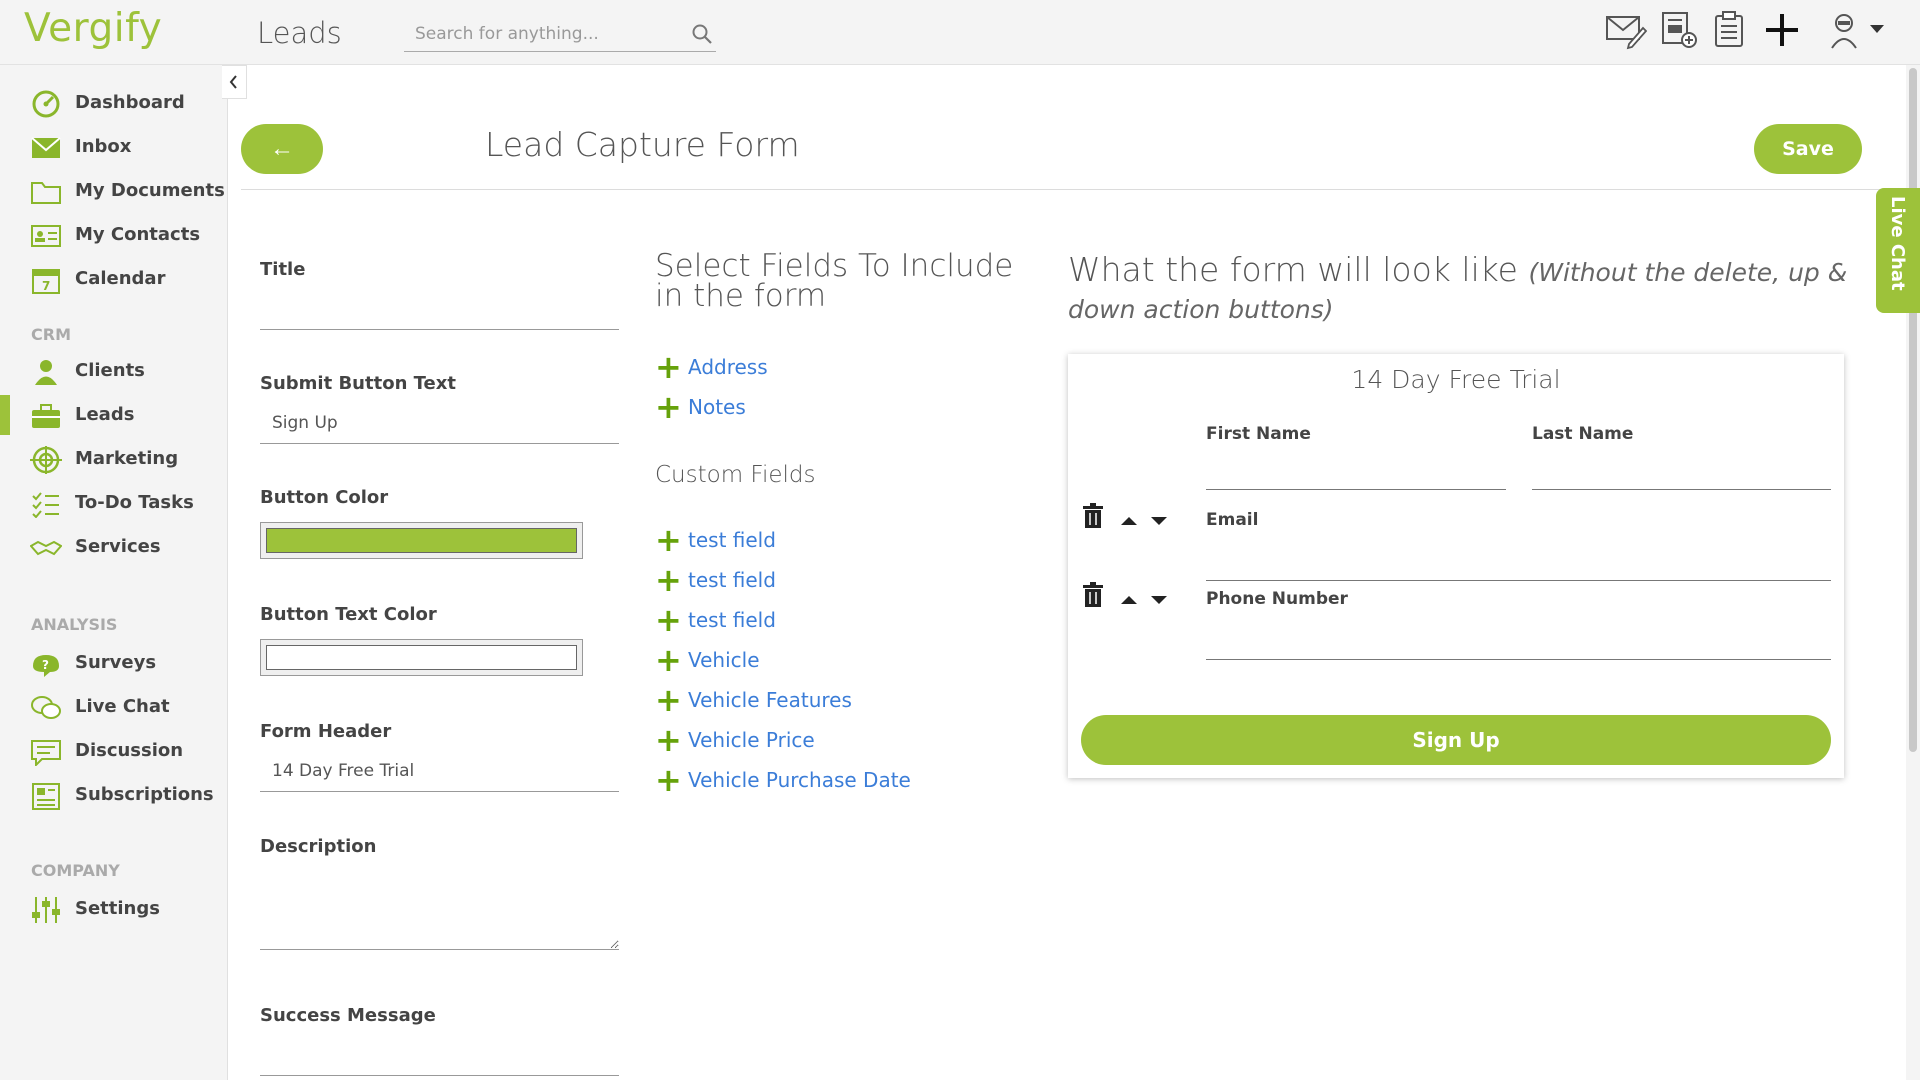  What do you see at coordinates (735, 475) in the screenshot?
I see `custom-fields-heading: Custom Fields` at bounding box center [735, 475].